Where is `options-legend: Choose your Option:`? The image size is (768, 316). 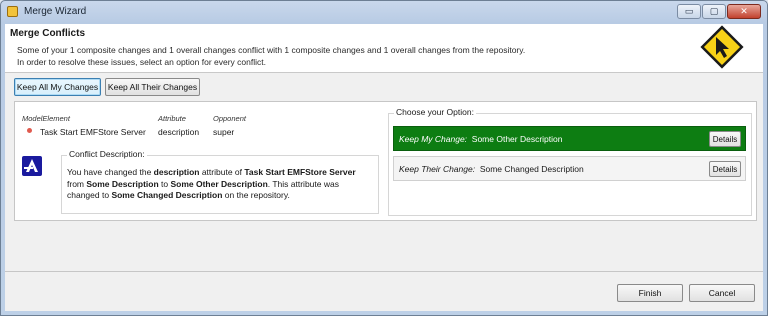
options-legend: Choose your Option: is located at coordinates (435, 112).